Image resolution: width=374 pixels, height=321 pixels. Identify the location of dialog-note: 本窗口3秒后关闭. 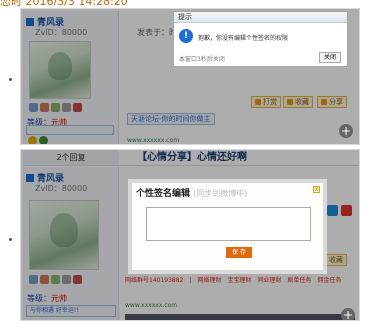
(202, 59).